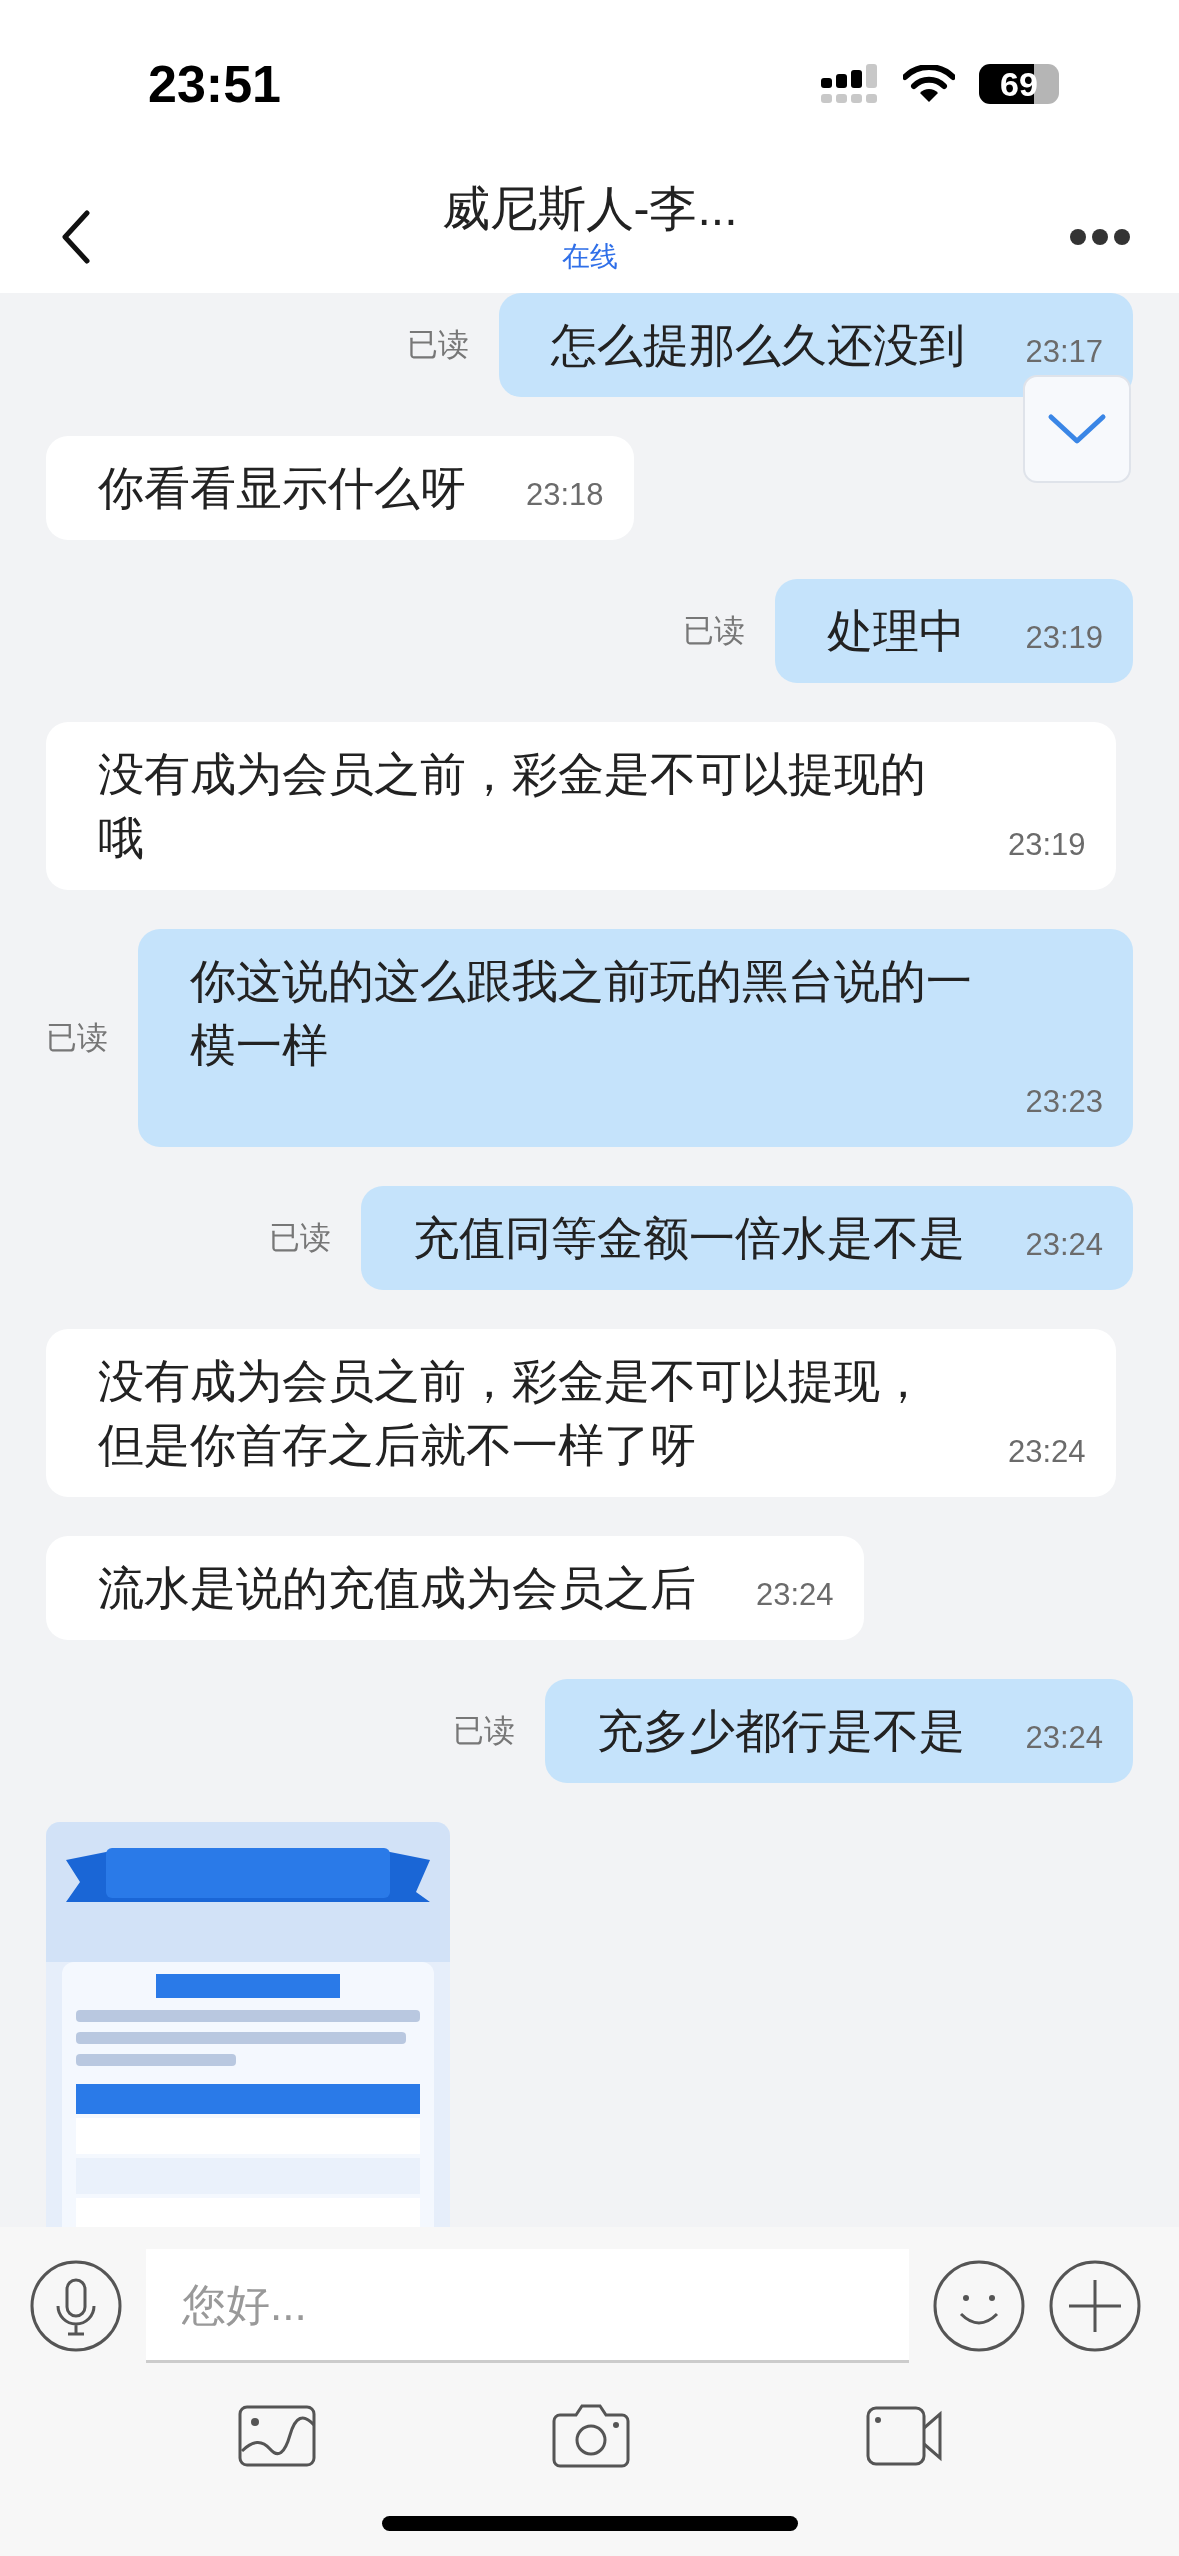 This screenshot has height=2556, width=1179. What do you see at coordinates (512, 806) in the screenshot?
I see `message-text: 没有成为会员之前，彩金是不可以提现的哦` at bounding box center [512, 806].